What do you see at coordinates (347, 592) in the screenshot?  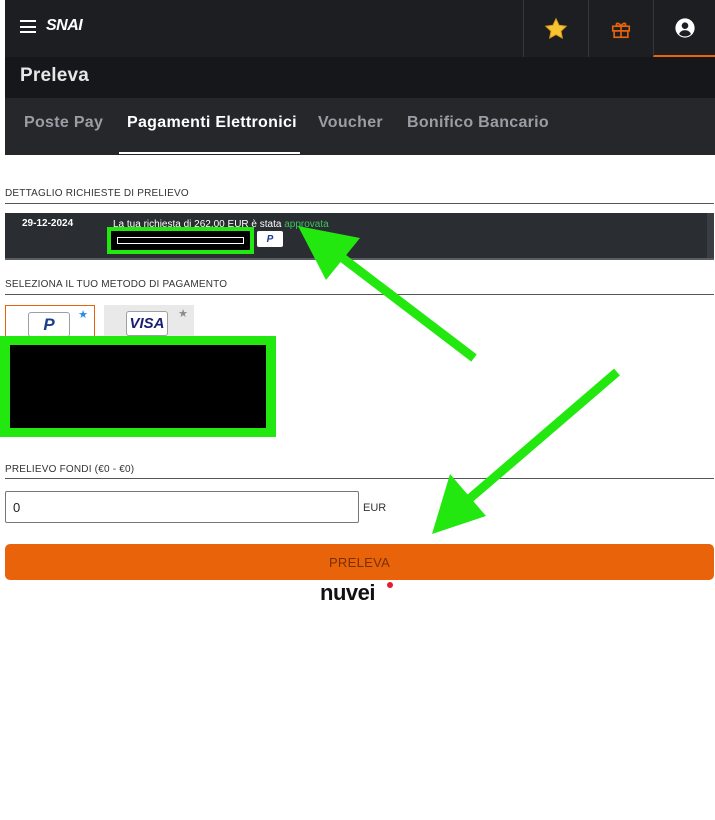 I see `nuvei-logo: nuvei` at bounding box center [347, 592].